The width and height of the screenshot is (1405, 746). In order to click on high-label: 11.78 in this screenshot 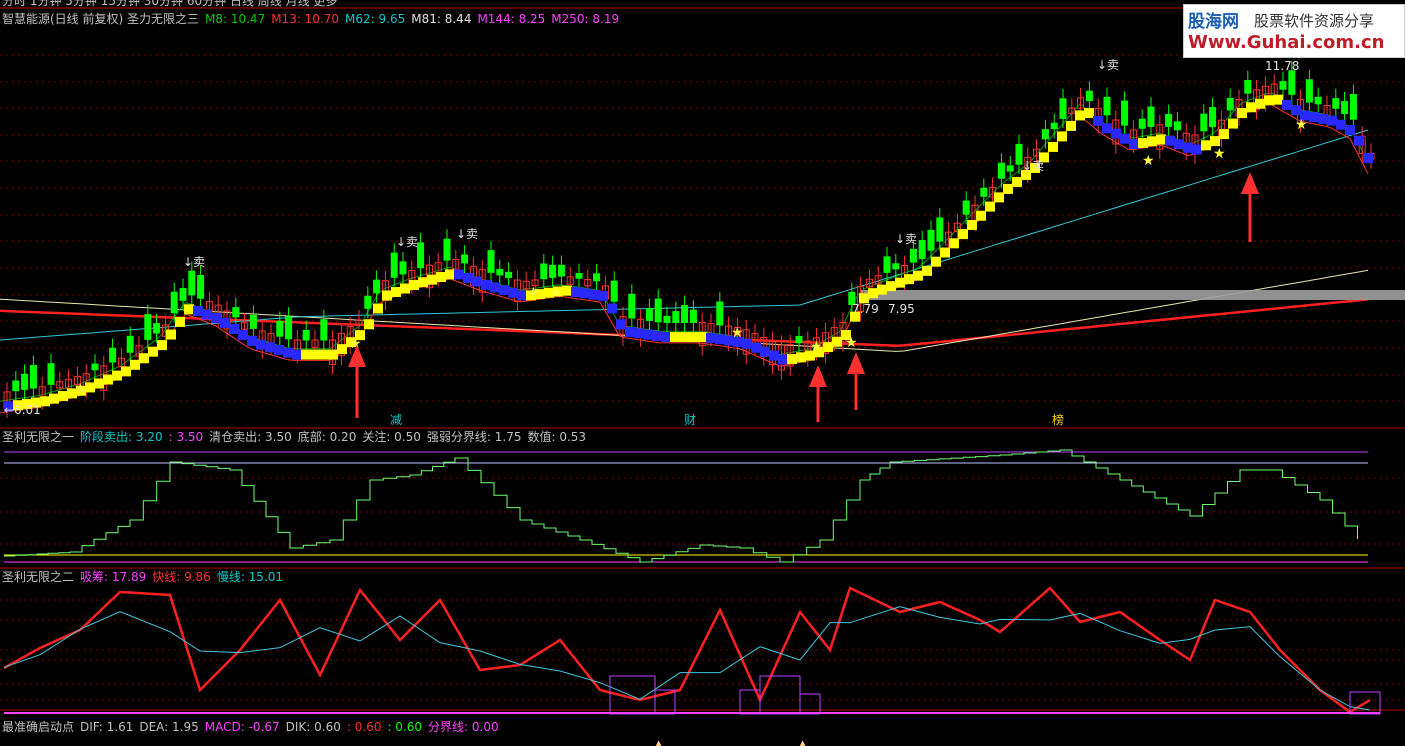, I will do `click(1282, 66)`.